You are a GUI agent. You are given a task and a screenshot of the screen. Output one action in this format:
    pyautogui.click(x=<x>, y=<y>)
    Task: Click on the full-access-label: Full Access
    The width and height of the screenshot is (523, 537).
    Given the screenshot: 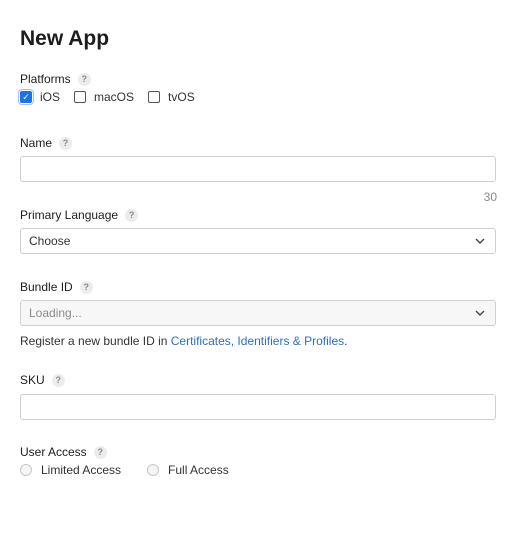 What is the action you would take?
    pyautogui.click(x=198, y=470)
    